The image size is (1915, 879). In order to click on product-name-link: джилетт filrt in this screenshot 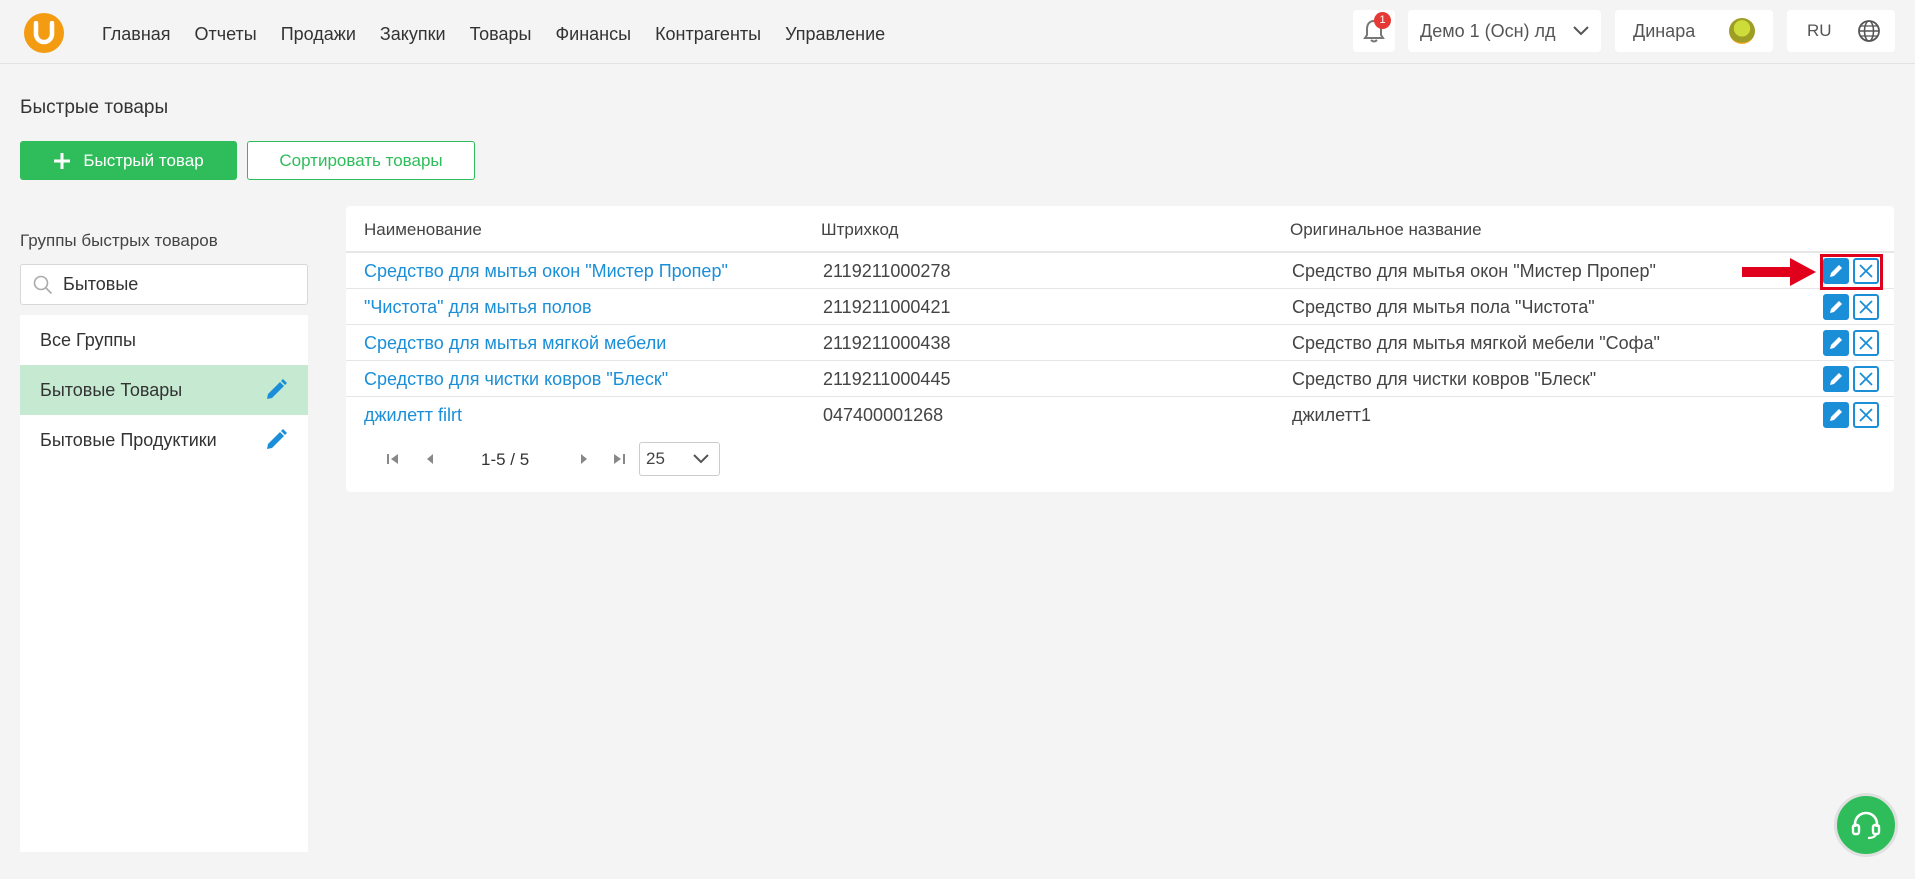, I will do `click(413, 415)`.